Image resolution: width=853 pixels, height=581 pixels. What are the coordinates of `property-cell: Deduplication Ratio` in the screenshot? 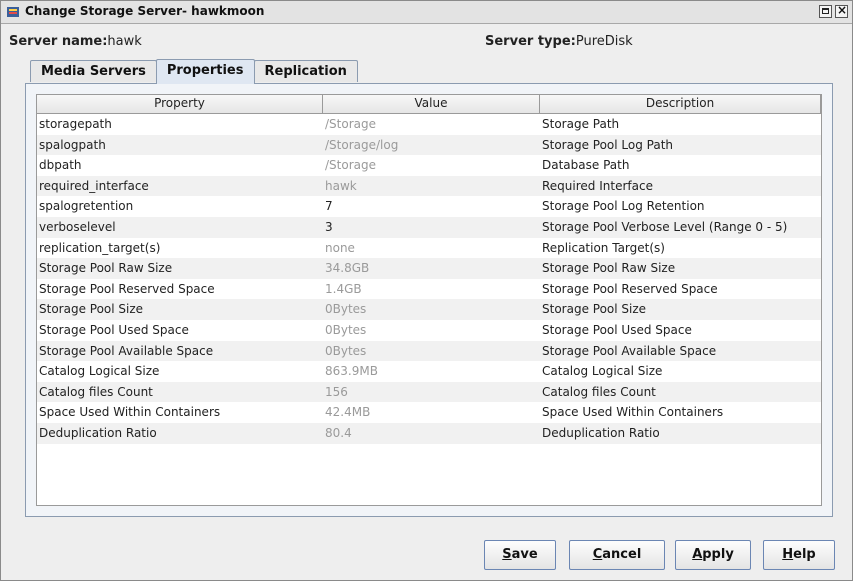 It's located at (98, 432).